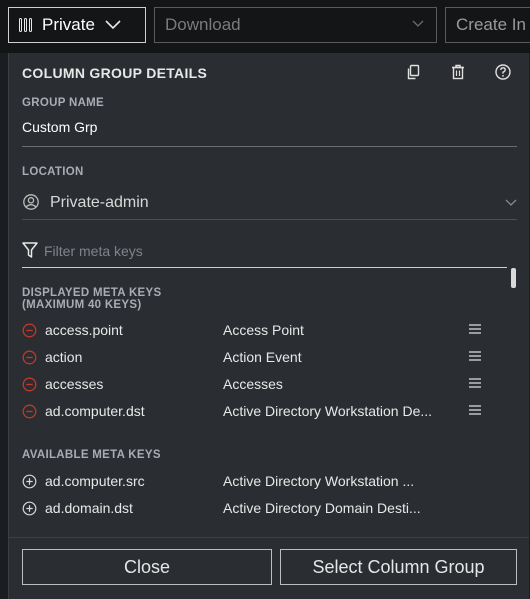 The width and height of the screenshot is (530, 599). I want to click on columns-icon, so click(25, 25).